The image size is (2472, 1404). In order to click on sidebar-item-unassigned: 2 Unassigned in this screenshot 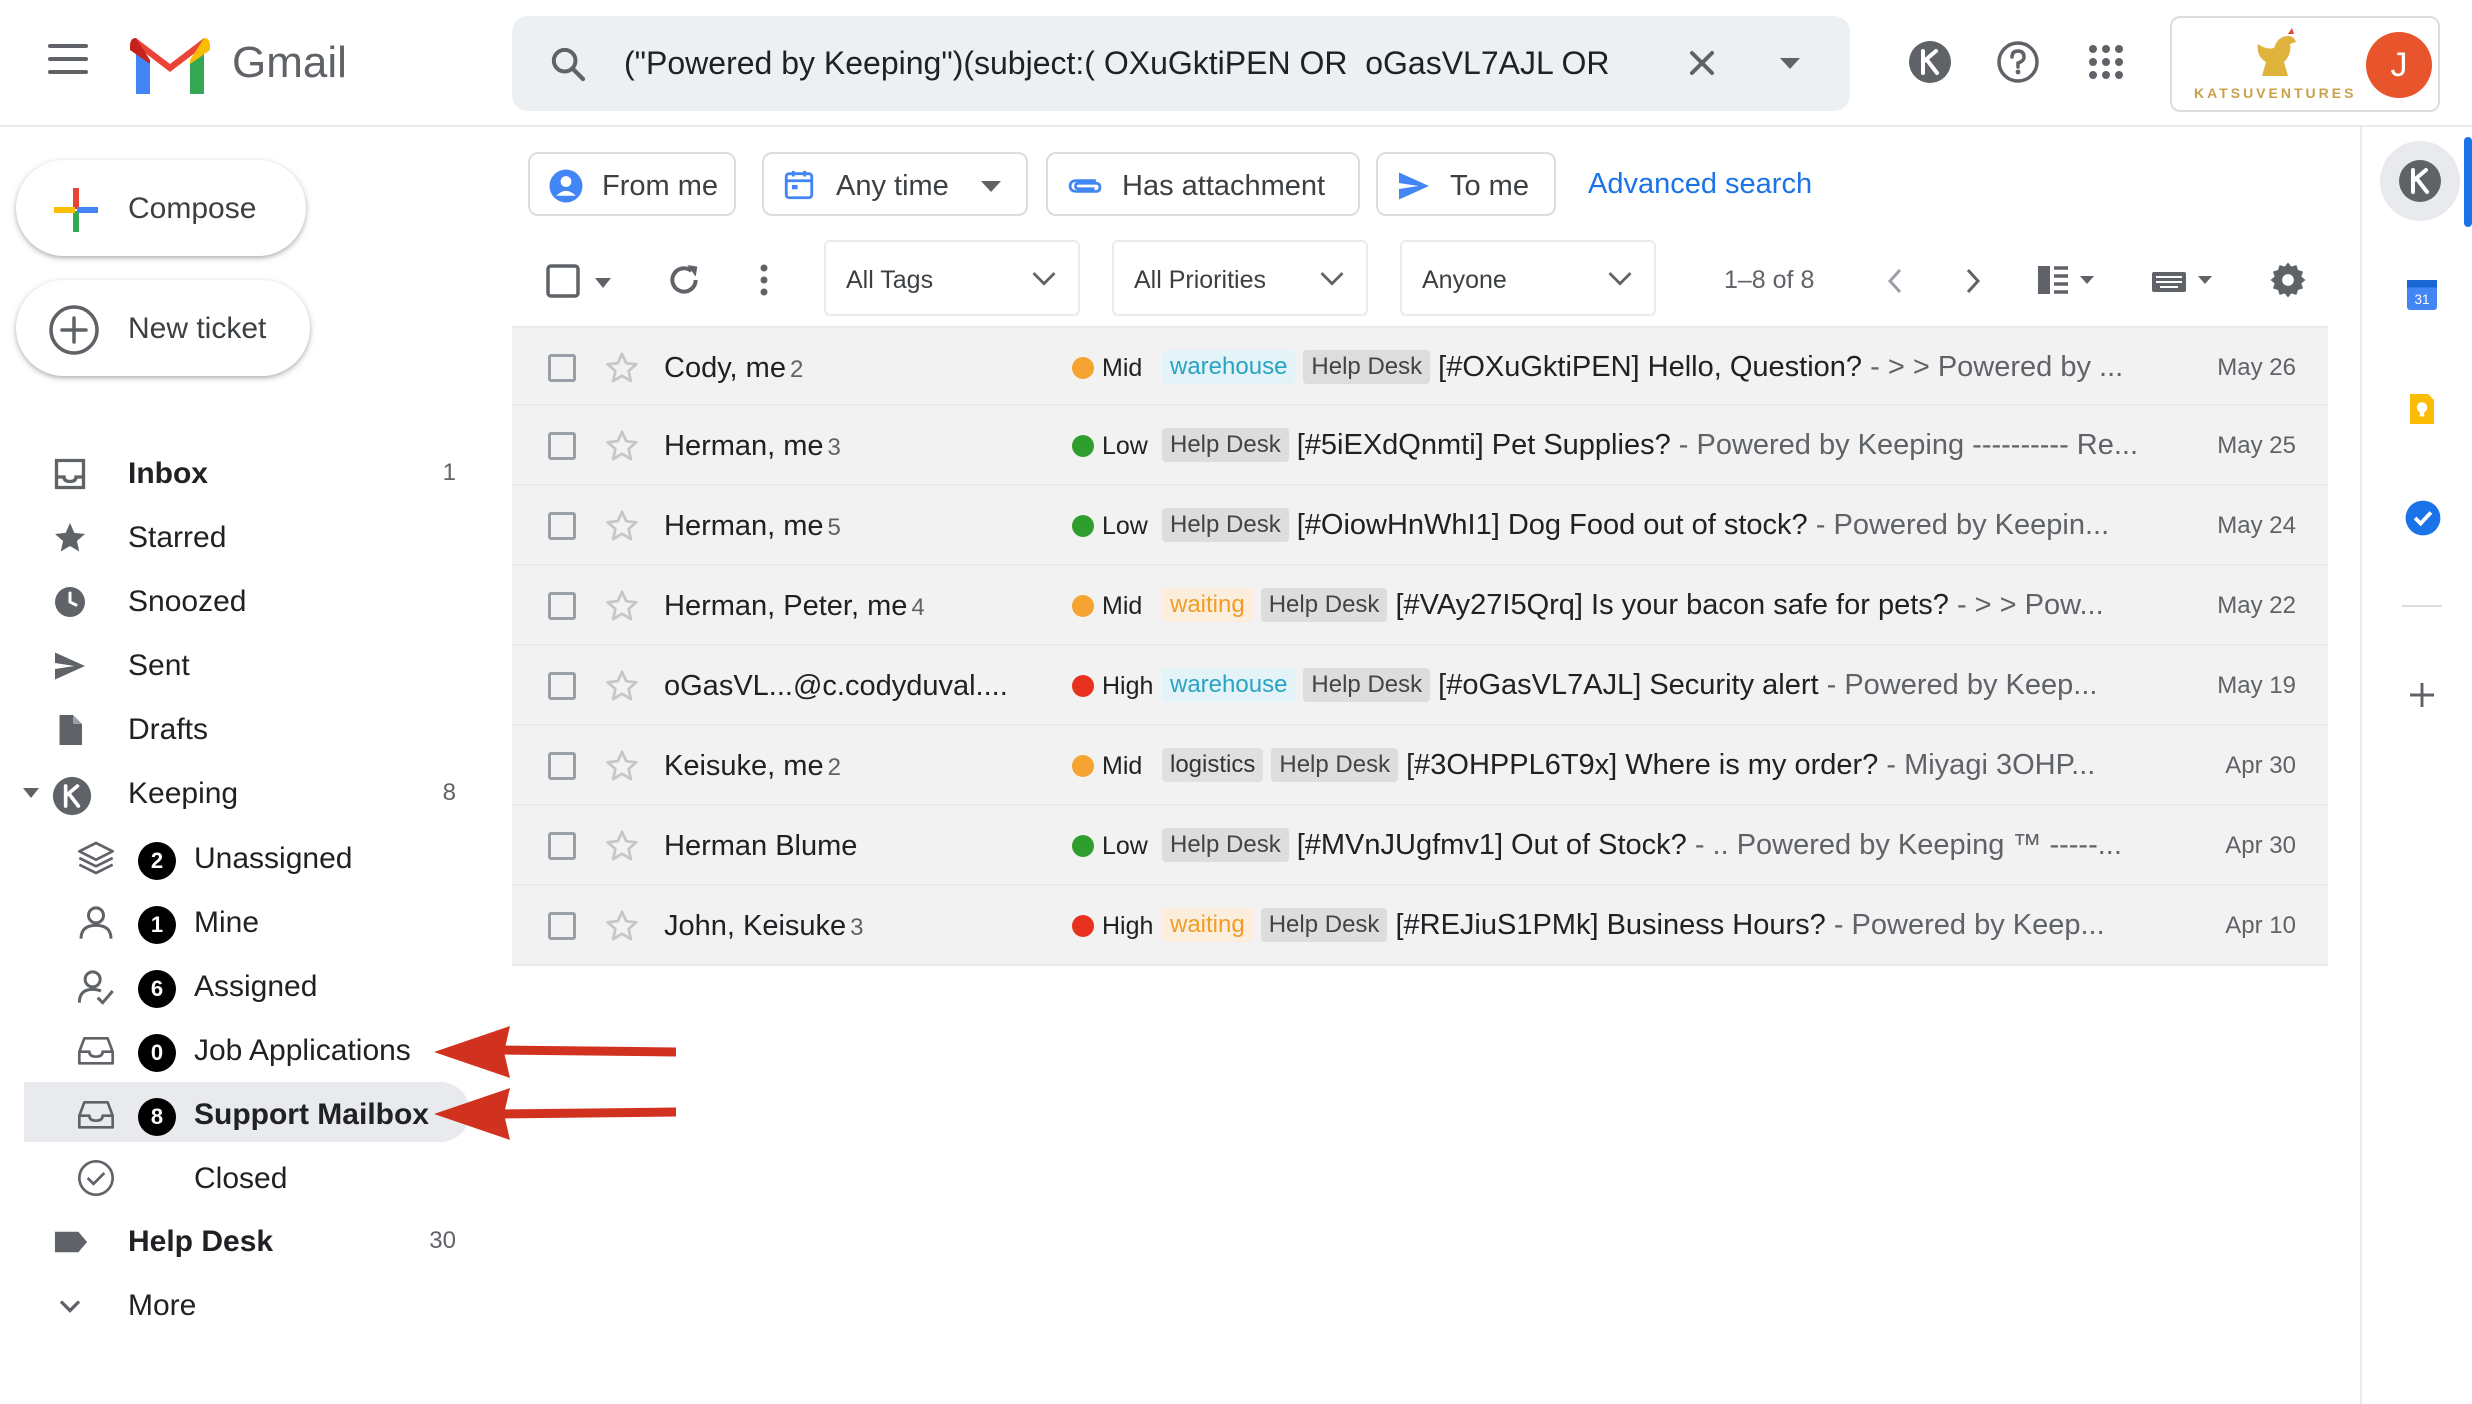, I will do `click(235, 856)`.